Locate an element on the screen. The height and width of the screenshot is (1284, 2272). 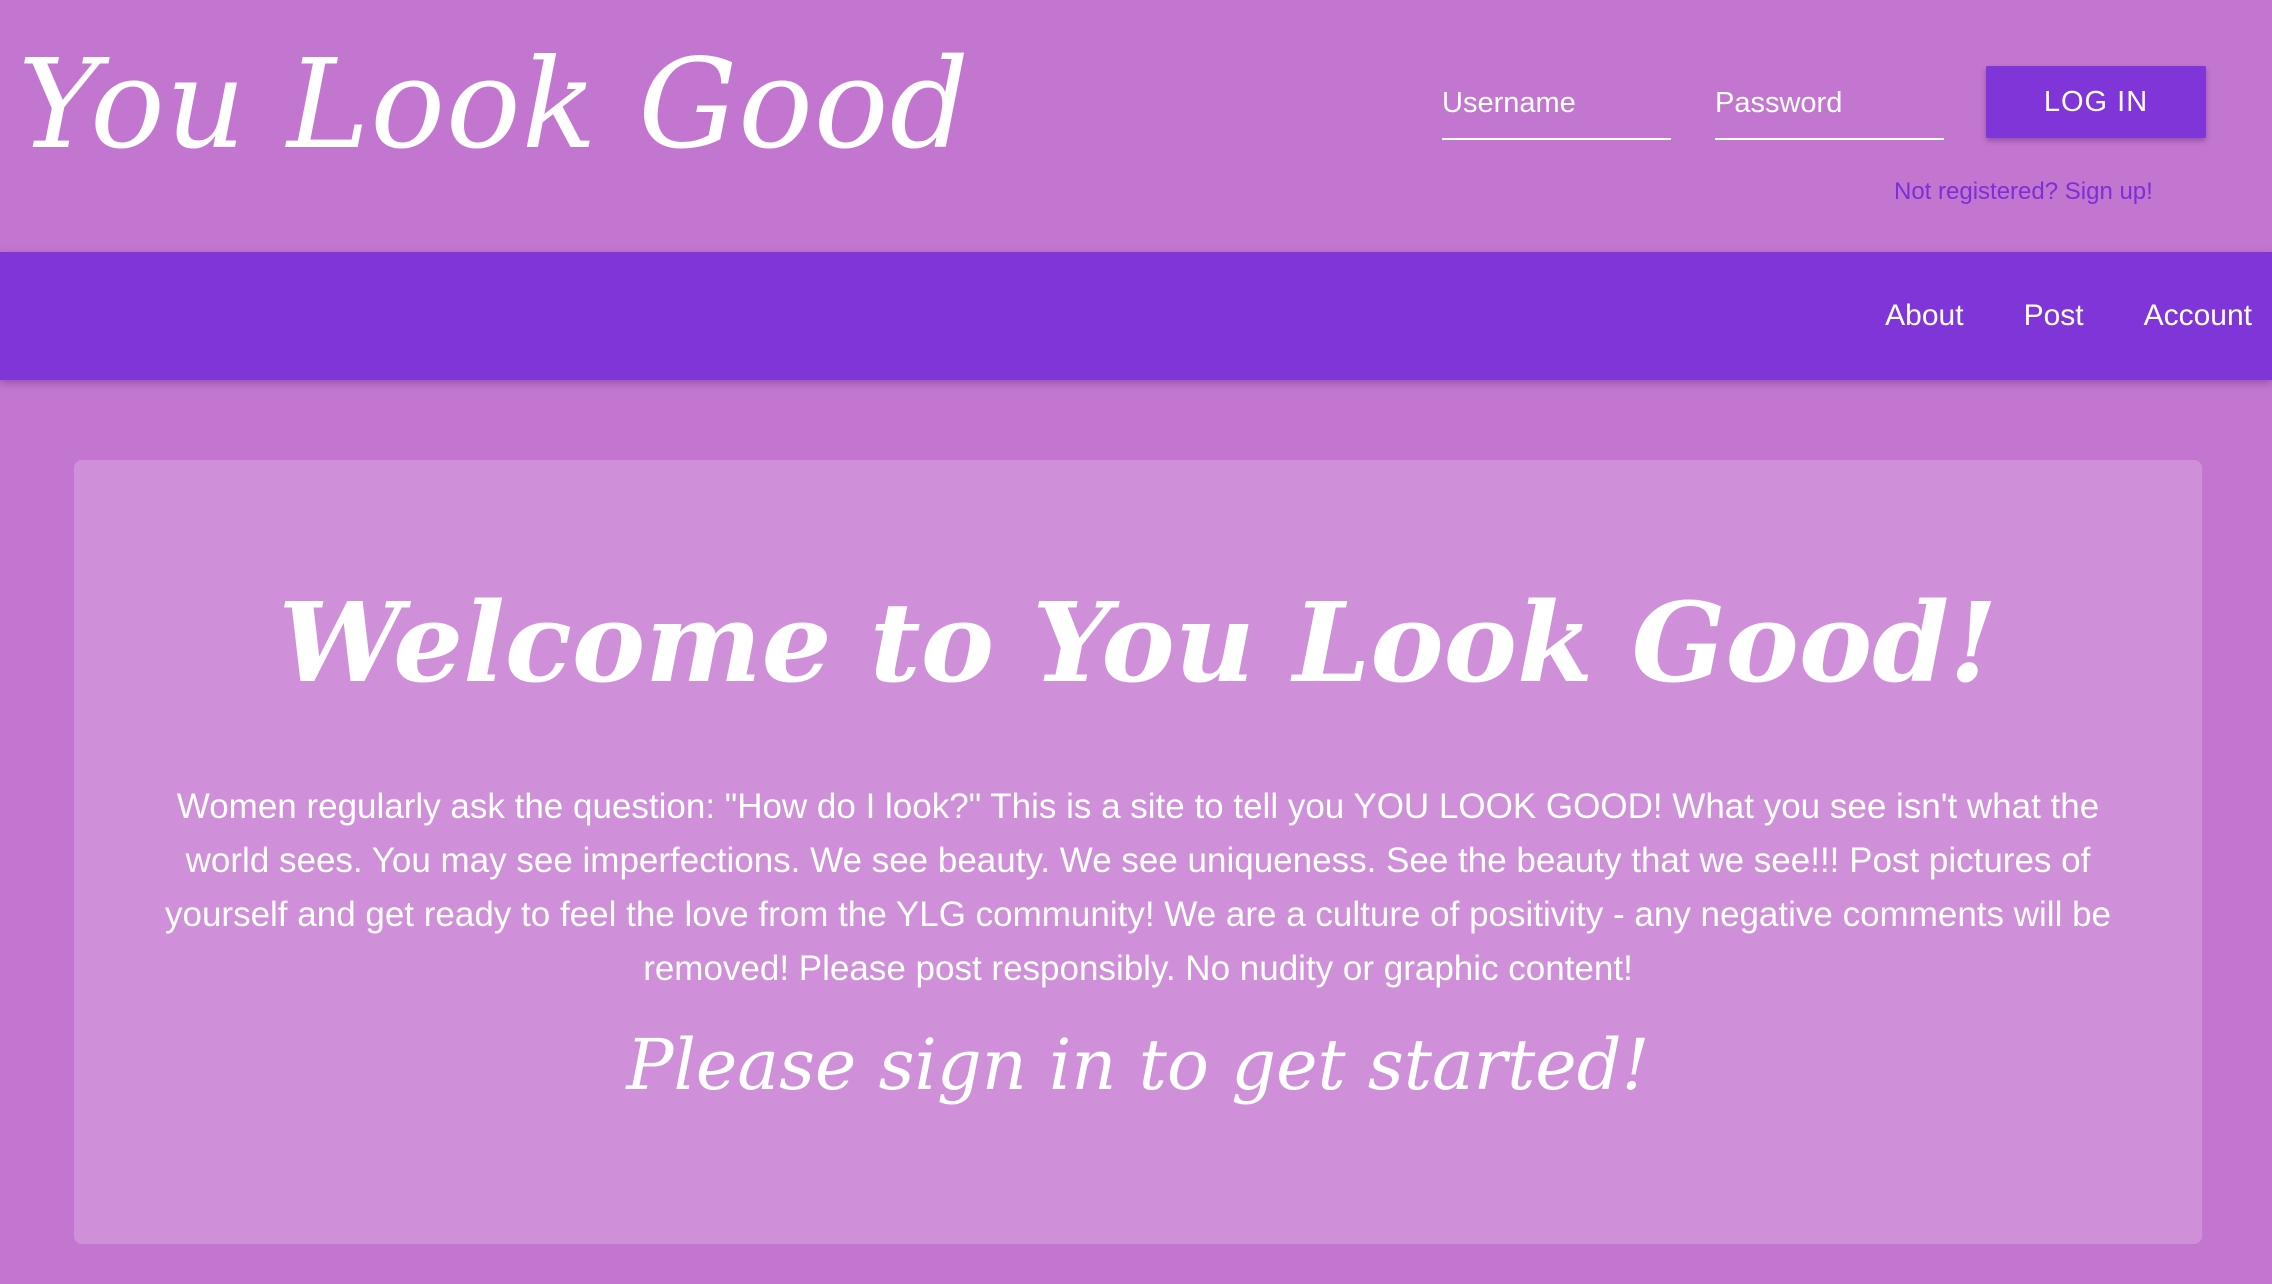
signin-prompt: Please sign in to get started! is located at coordinates (1138, 1065).